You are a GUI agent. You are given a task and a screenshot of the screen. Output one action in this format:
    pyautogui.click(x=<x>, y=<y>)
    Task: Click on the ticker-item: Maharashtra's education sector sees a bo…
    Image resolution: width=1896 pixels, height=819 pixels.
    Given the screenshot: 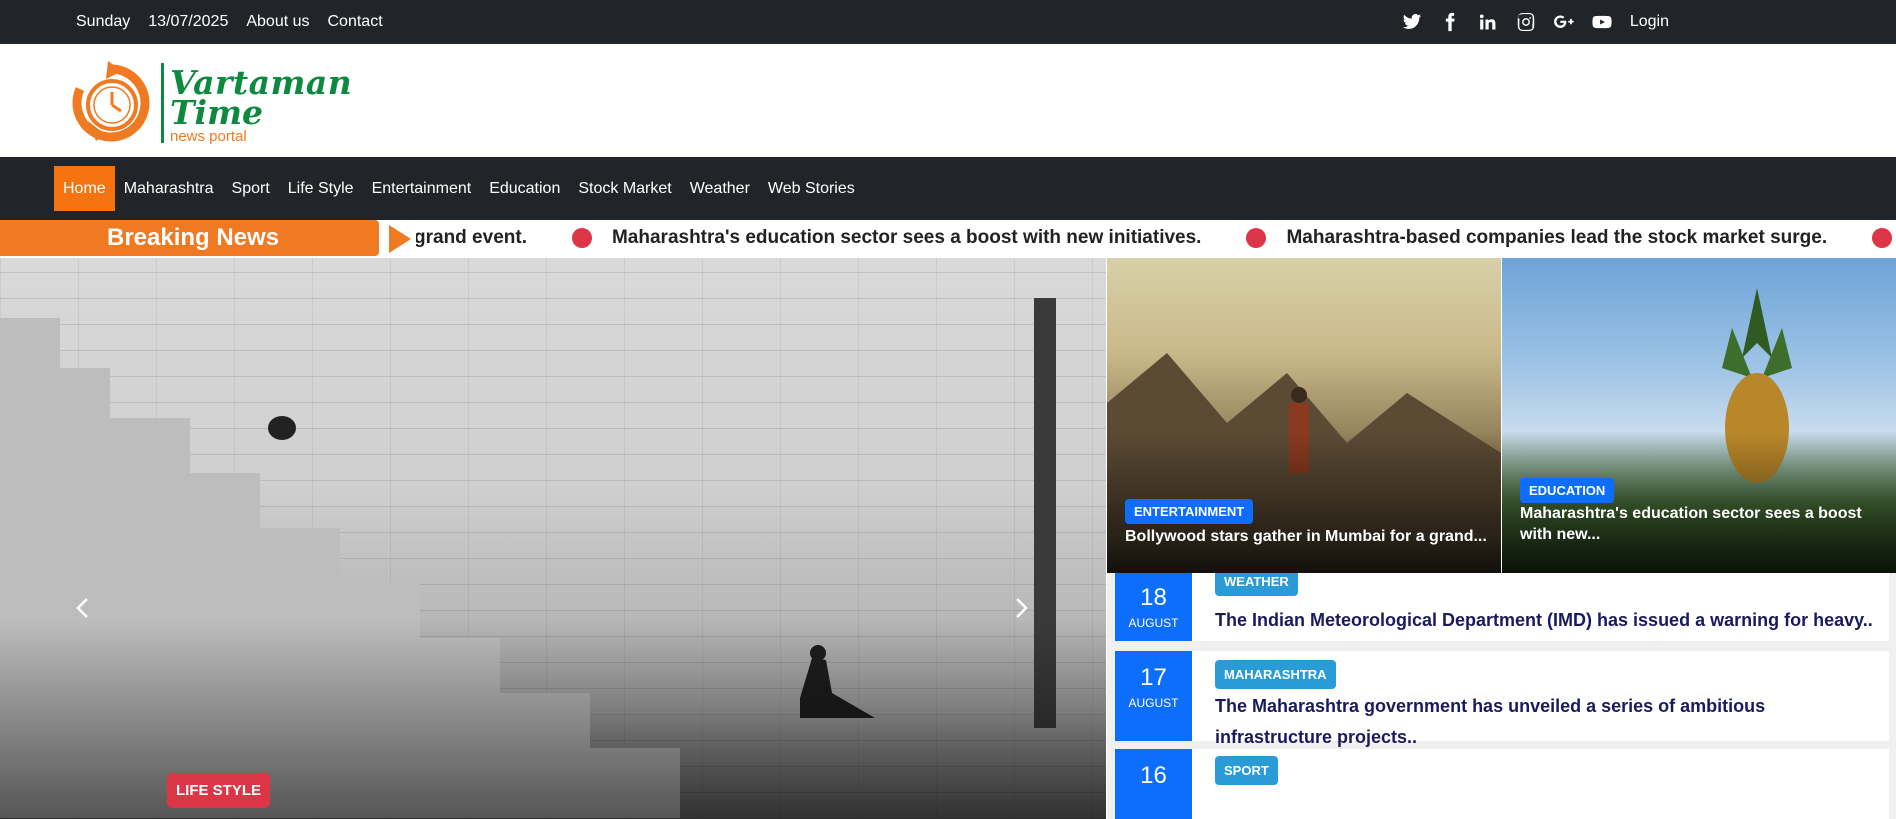 What is the action you would take?
    pyautogui.click(x=906, y=238)
    